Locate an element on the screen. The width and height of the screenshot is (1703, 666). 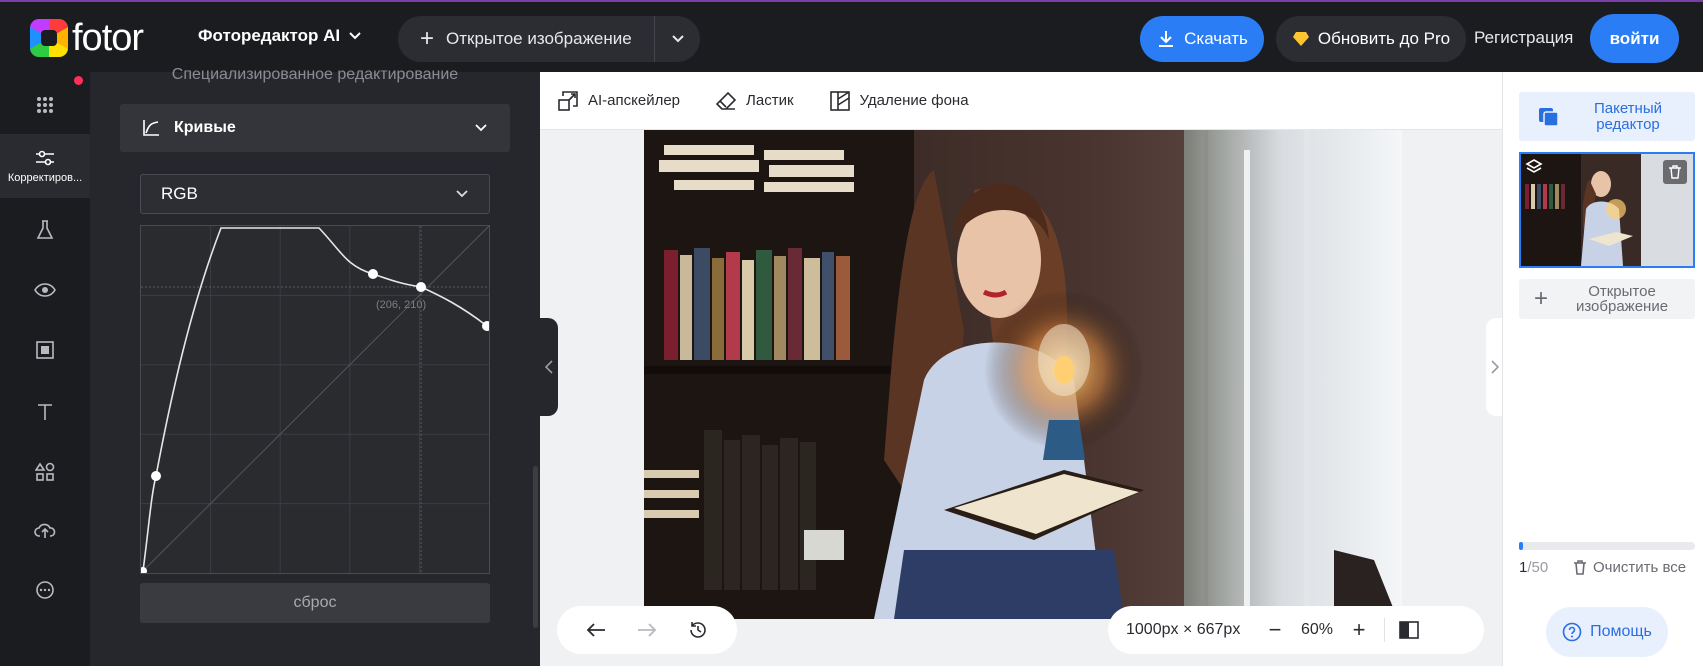
canvas-toolbar: AI-апскейлер Ластик Удаление фона is located at coordinates (1021, 101).